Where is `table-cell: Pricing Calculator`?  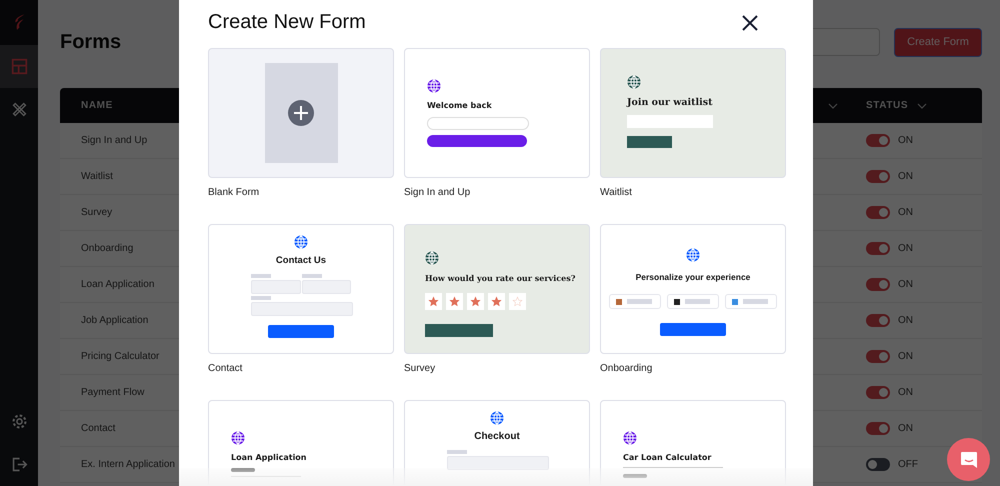 table-cell: Pricing Calculator is located at coordinates (120, 356).